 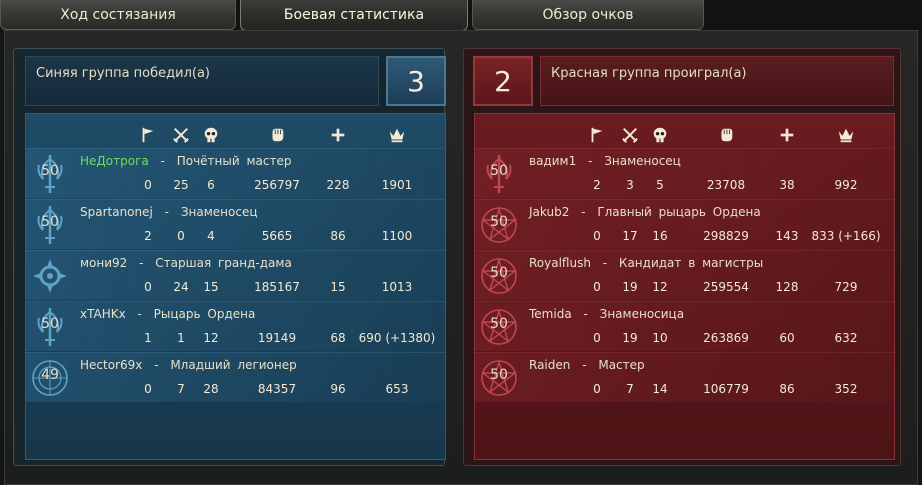 What do you see at coordinates (726, 389) in the screenshot?
I see `stat-damage: 106779` at bounding box center [726, 389].